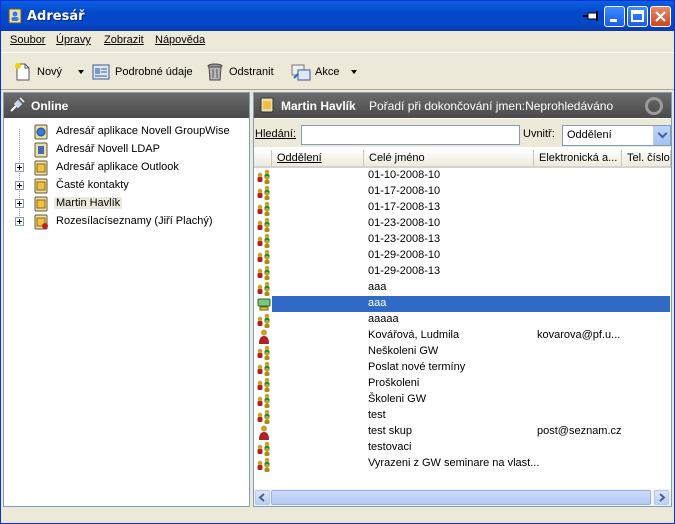 This screenshot has width=675, height=524. Describe the element at coordinates (126, 132) in the screenshot. I see `tree-item-groupwise: Adresář aplikace Novell GroupWise` at that location.